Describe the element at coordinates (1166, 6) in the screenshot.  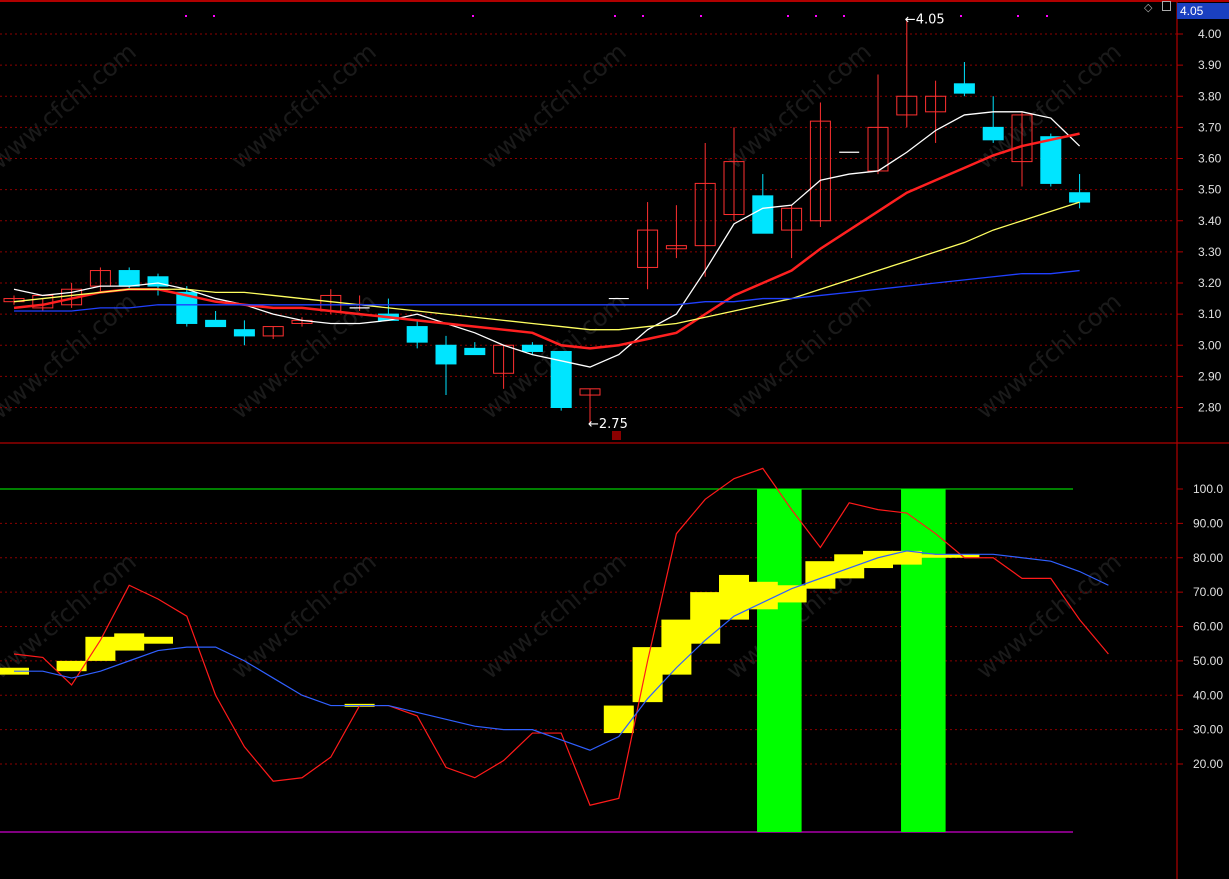
I see `panel-icon` at that location.